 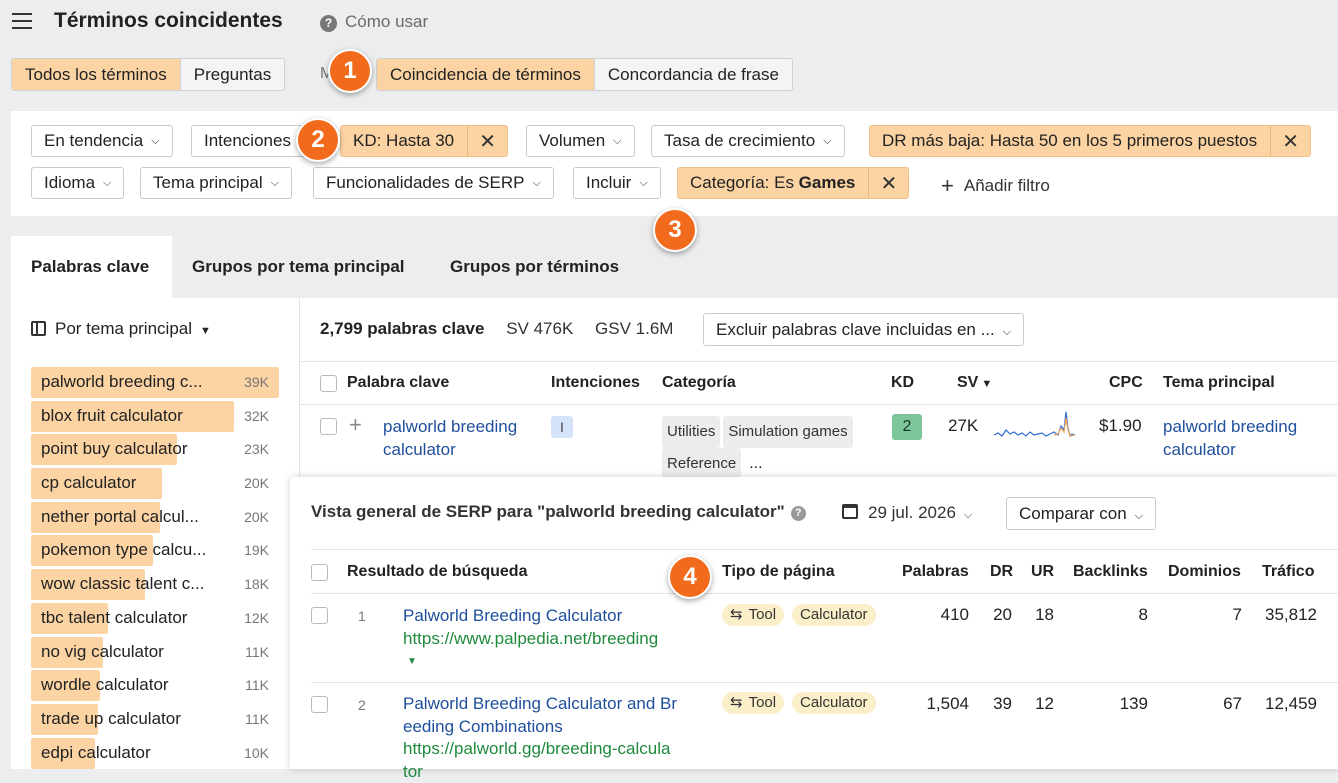 I want to click on col-backlinks: Backlinks, so click(x=1110, y=572).